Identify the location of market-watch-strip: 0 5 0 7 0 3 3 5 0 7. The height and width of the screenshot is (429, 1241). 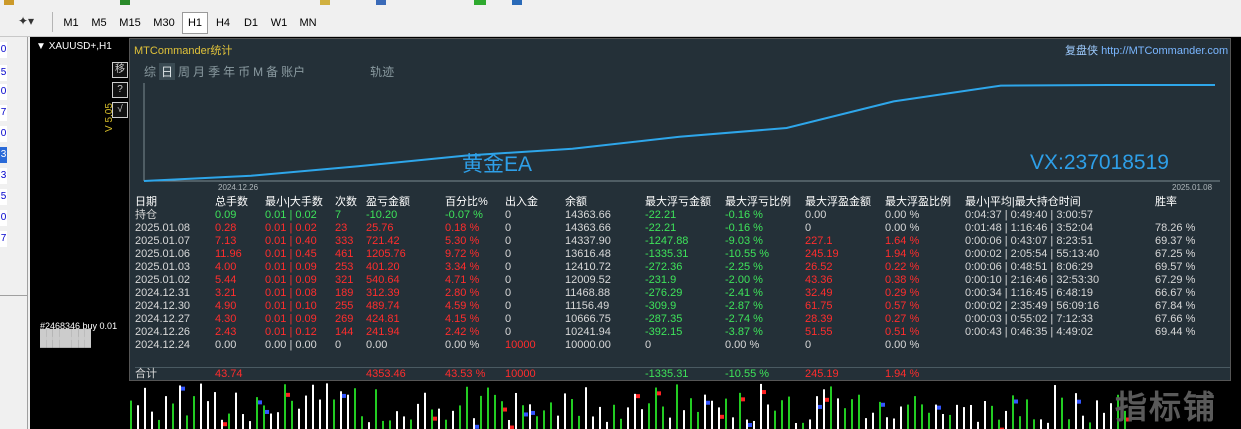
(14, 233).